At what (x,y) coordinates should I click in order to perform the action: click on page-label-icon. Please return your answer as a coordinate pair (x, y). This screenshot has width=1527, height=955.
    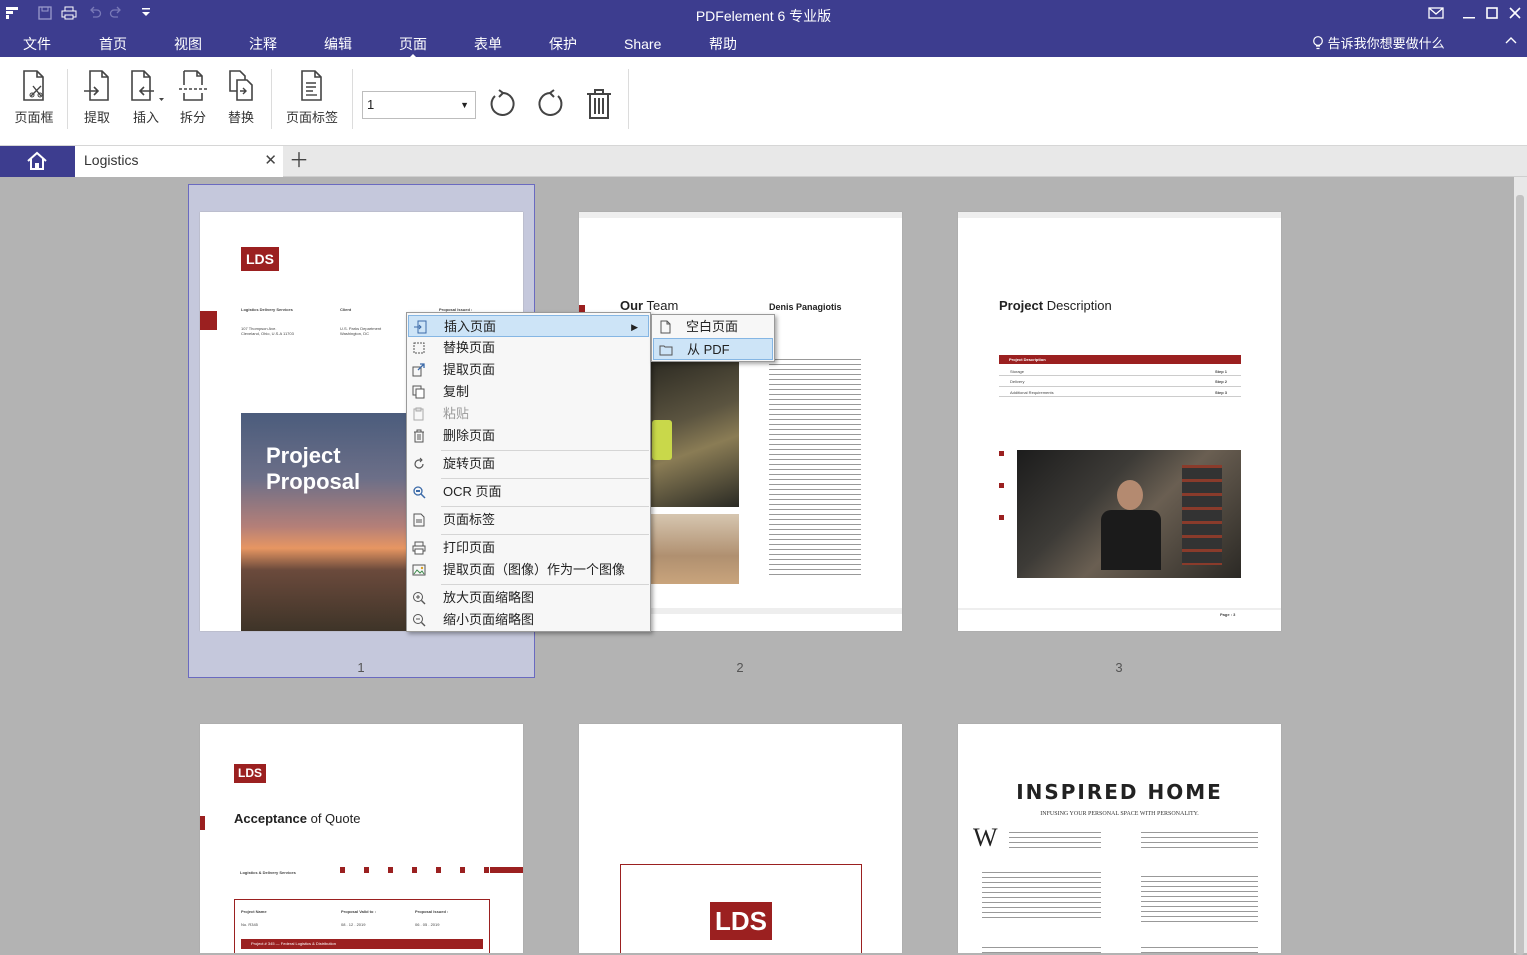
    Looking at the image, I should click on (311, 85).